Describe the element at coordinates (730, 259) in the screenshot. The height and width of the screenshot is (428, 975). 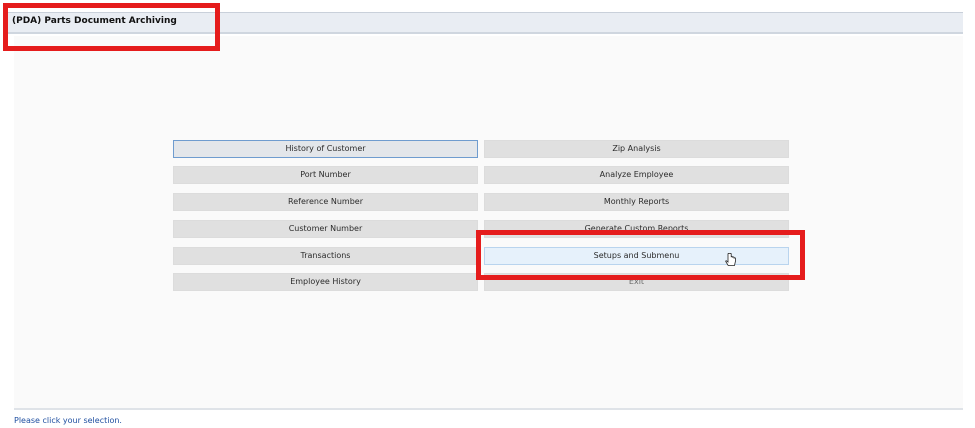
I see `hand-pointer-icon` at that location.